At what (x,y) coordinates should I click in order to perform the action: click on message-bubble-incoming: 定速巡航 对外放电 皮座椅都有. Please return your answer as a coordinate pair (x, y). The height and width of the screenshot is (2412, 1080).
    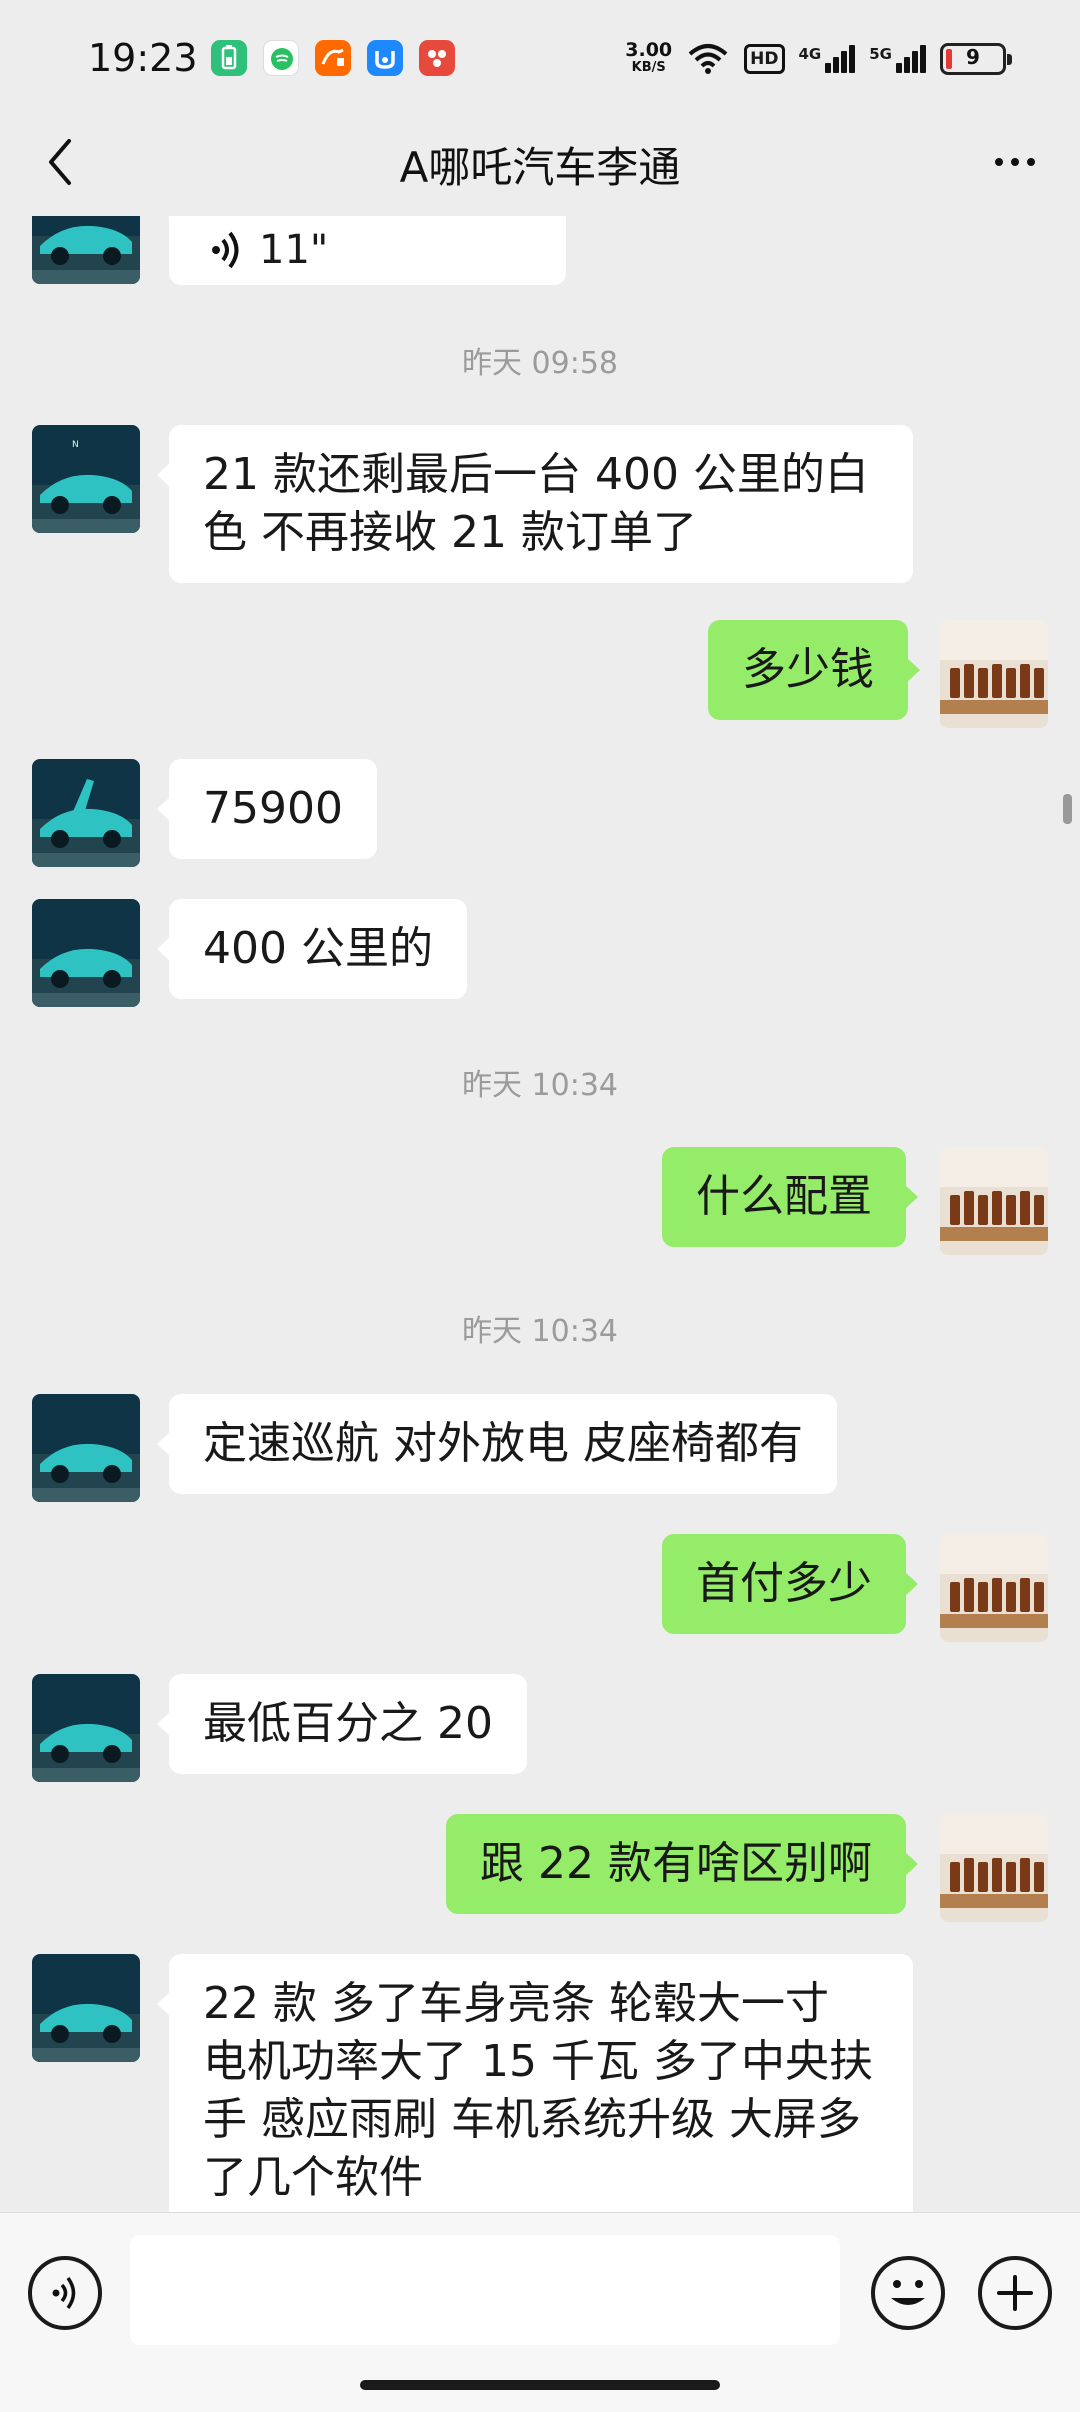
    Looking at the image, I should click on (497, 1444).